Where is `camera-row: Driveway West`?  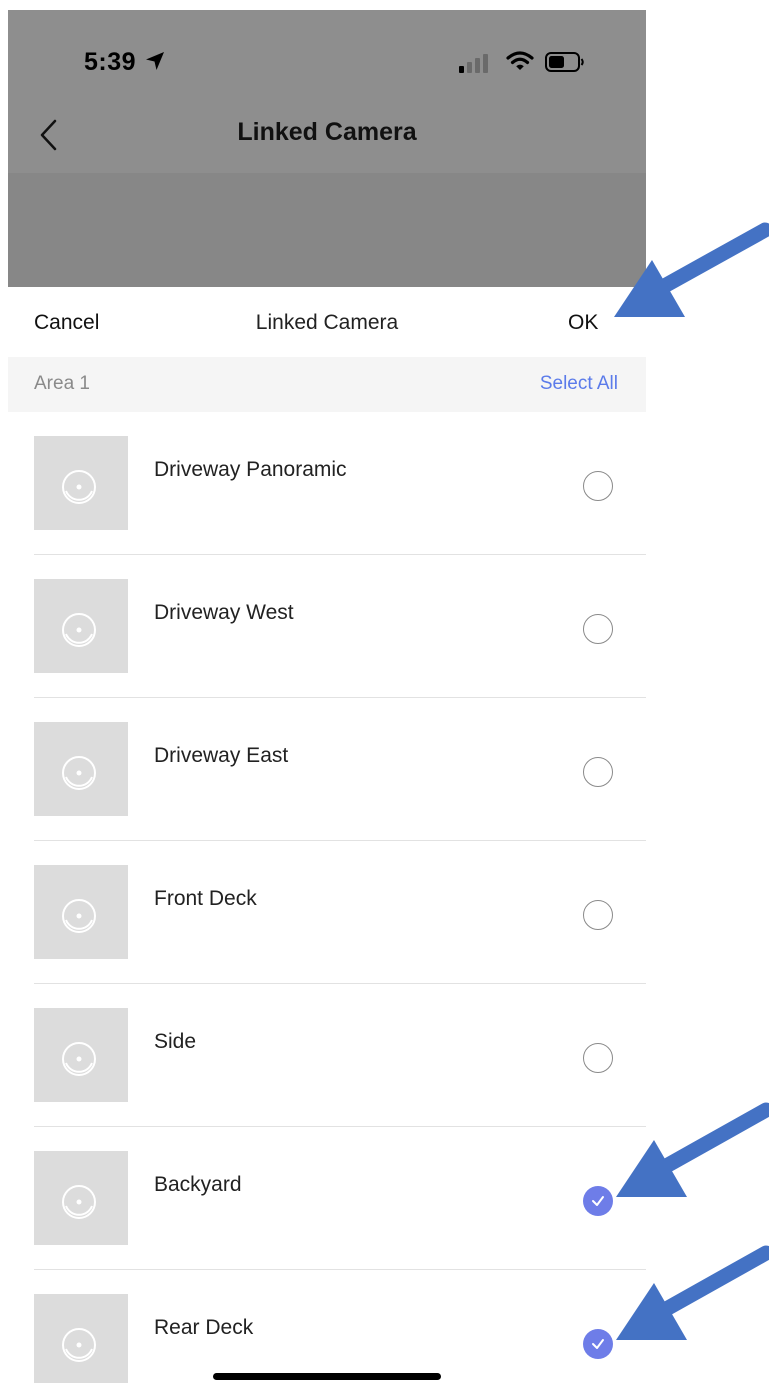
camera-row: Driveway West is located at coordinates (327, 626).